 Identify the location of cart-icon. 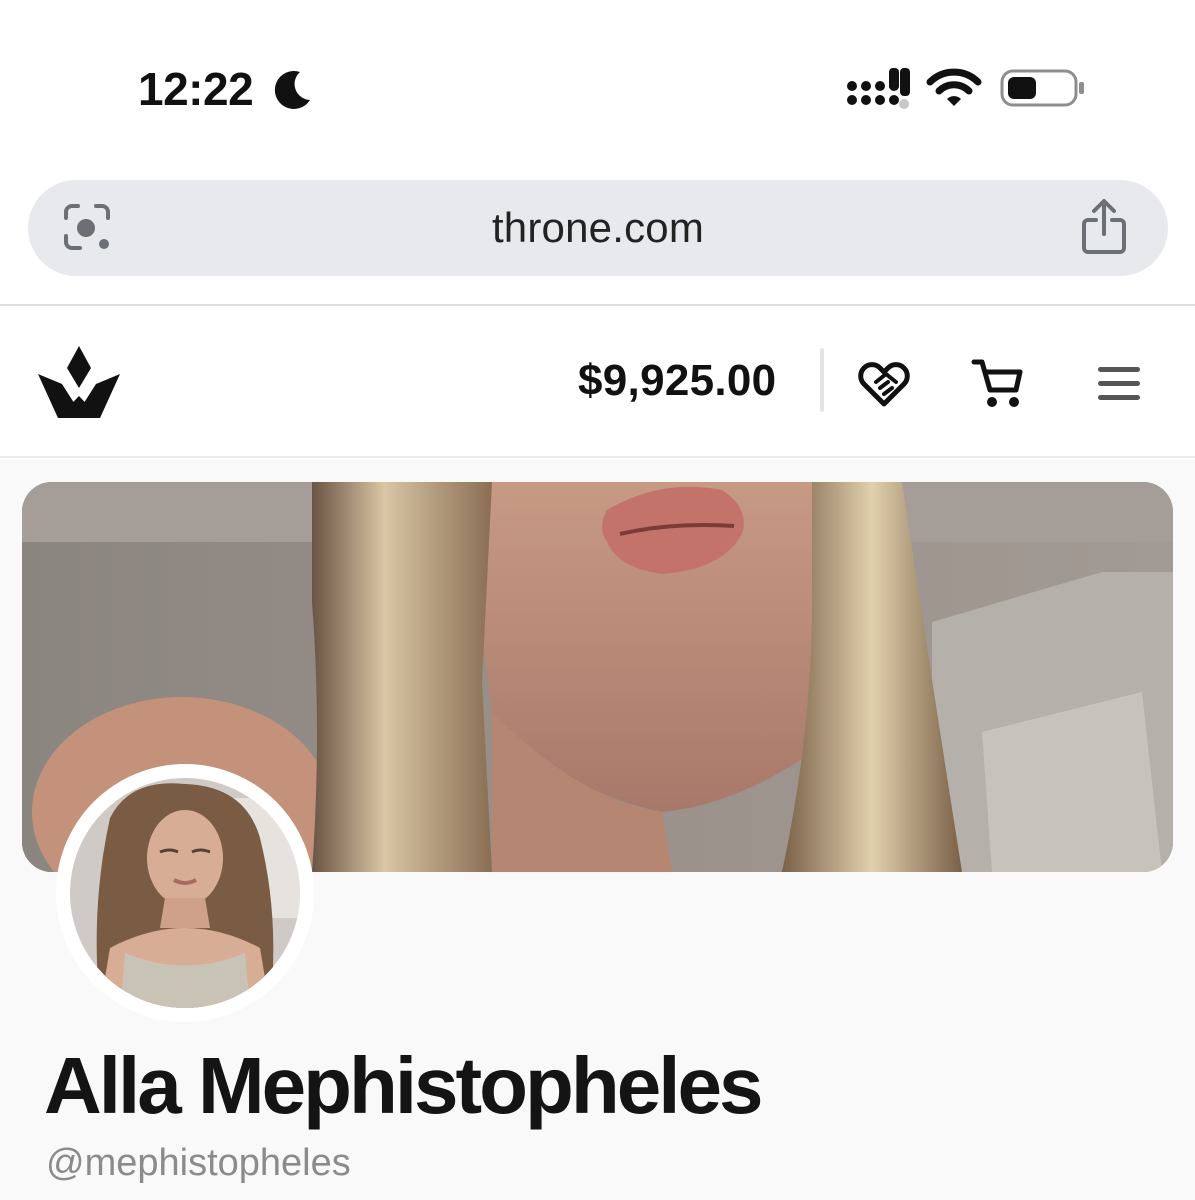
(998, 383).